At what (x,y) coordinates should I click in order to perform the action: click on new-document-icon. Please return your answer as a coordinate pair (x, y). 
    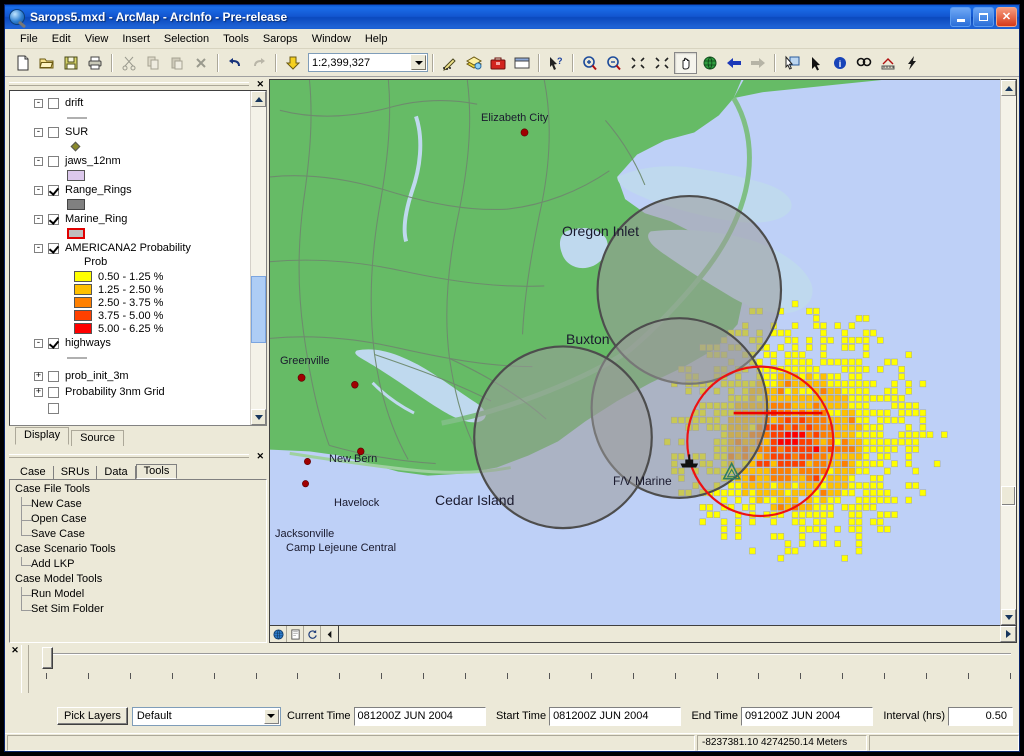
    Looking at the image, I should click on (22, 63).